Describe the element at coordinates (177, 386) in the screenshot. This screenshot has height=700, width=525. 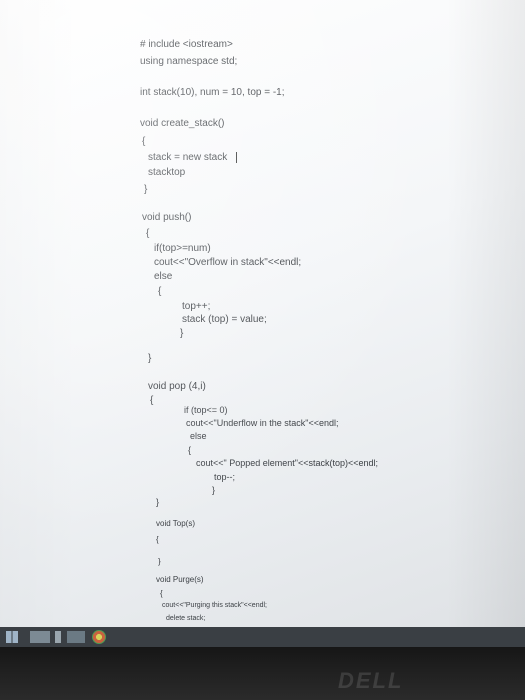
I see `code-line: void pop (4,i)` at that location.